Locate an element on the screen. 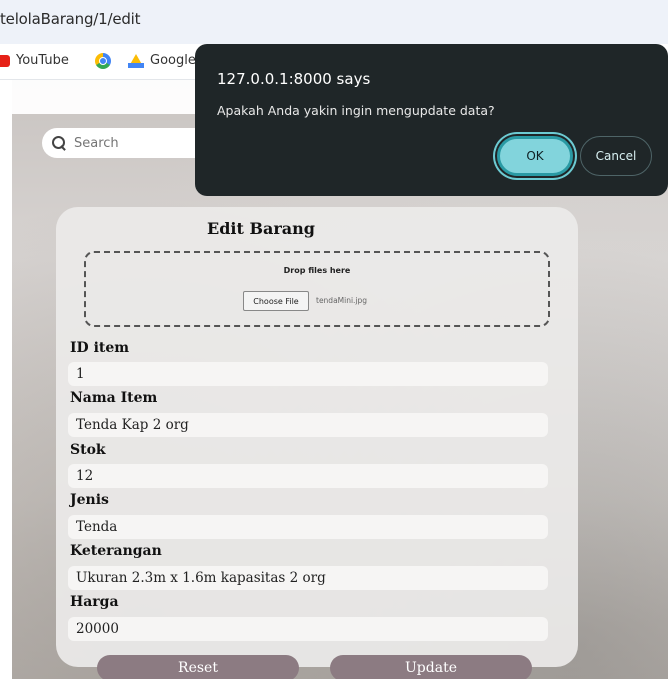 The image size is (668, 679). selected-file-name: tendaMini.jpg is located at coordinates (342, 300).